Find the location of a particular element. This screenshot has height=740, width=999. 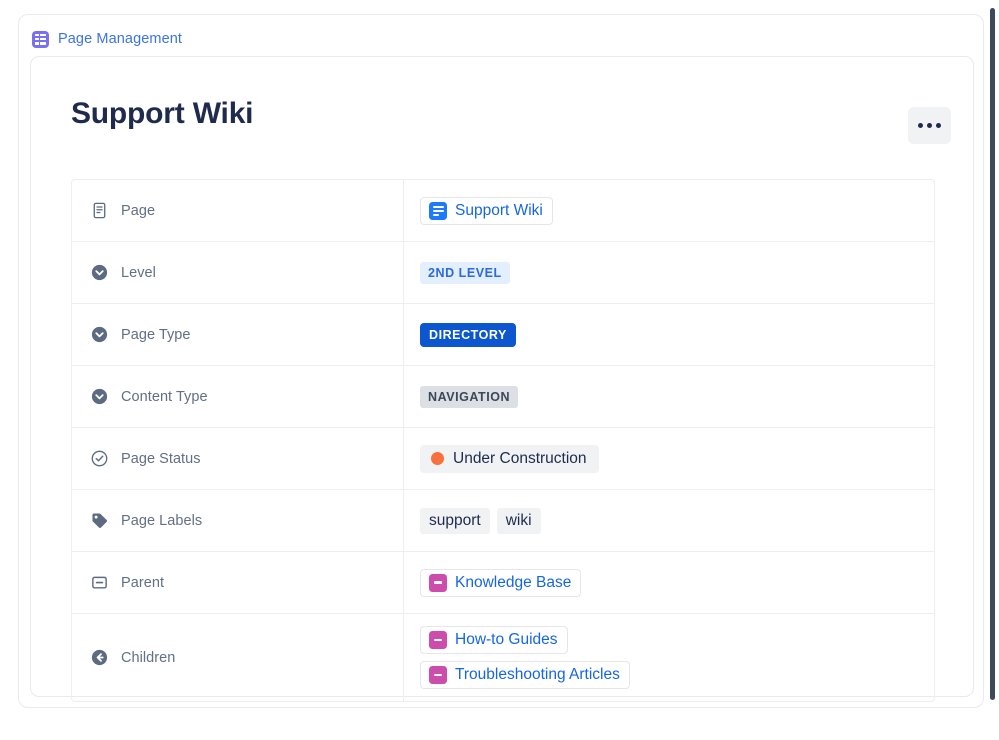

property-key-cell: Page is located at coordinates (238, 210).